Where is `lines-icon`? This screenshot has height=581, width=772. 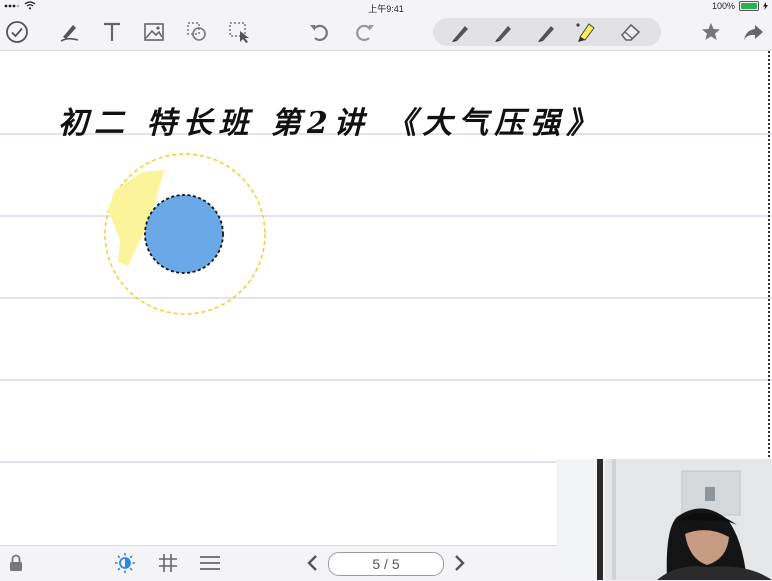 lines-icon is located at coordinates (210, 563).